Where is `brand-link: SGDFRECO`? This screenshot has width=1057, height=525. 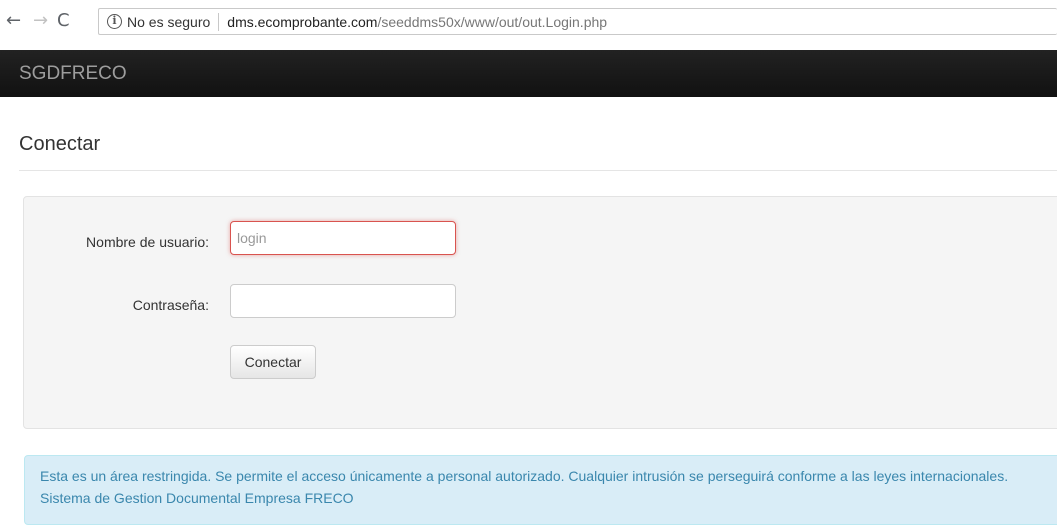
brand-link: SGDFRECO is located at coordinates (73, 74).